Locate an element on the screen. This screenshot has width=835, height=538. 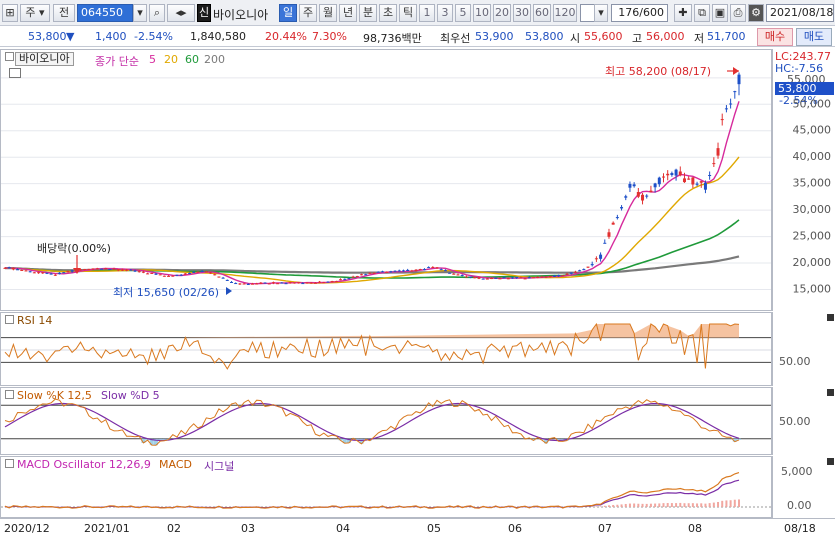
x-label-jan: 2021/01 is located at coordinates (107, 528).